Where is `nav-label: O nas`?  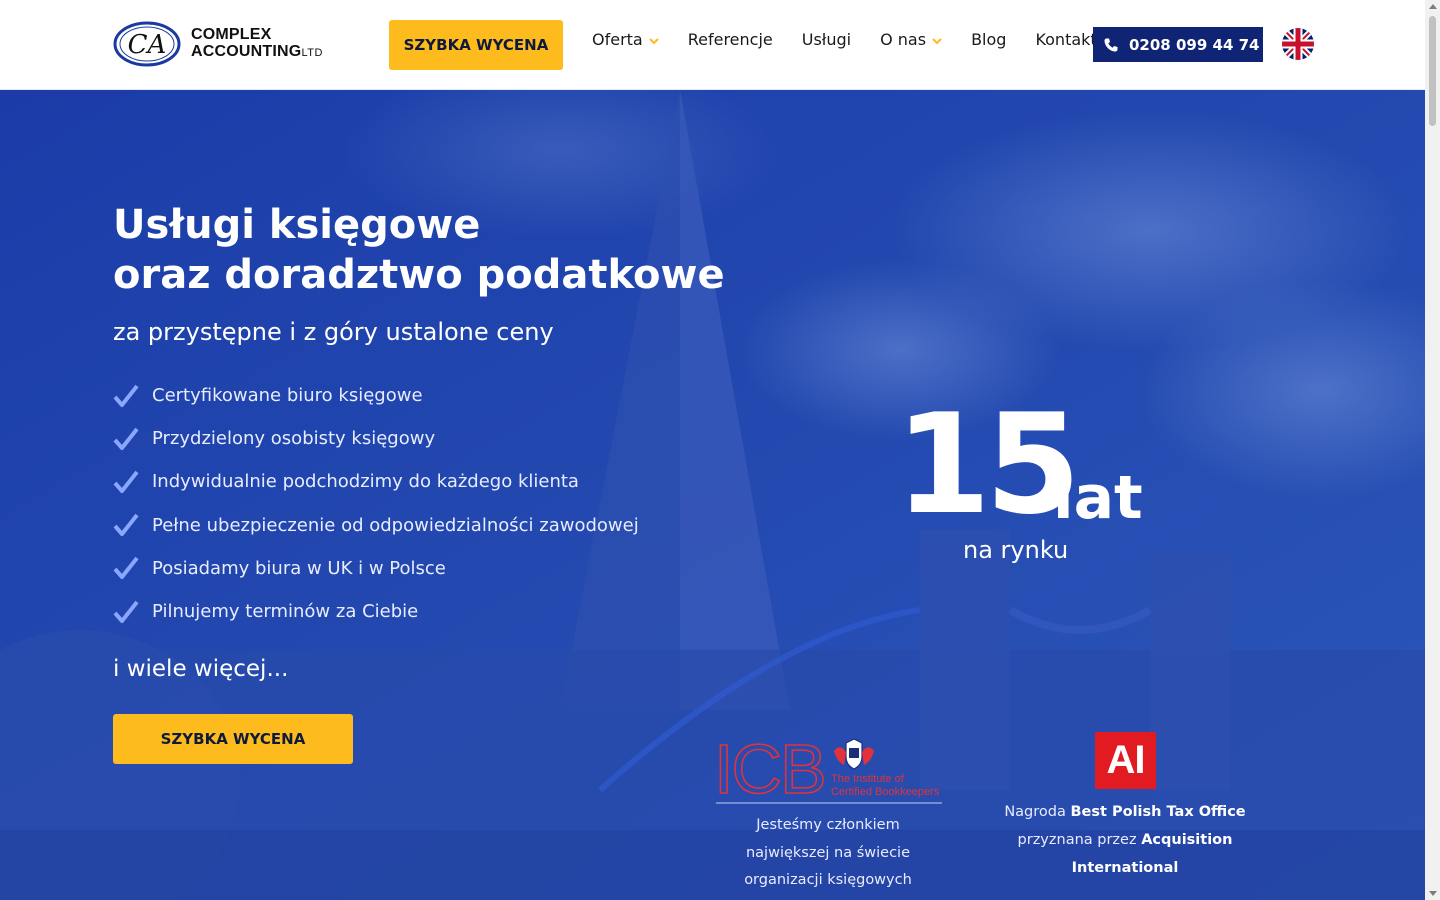 nav-label: O nas is located at coordinates (903, 39).